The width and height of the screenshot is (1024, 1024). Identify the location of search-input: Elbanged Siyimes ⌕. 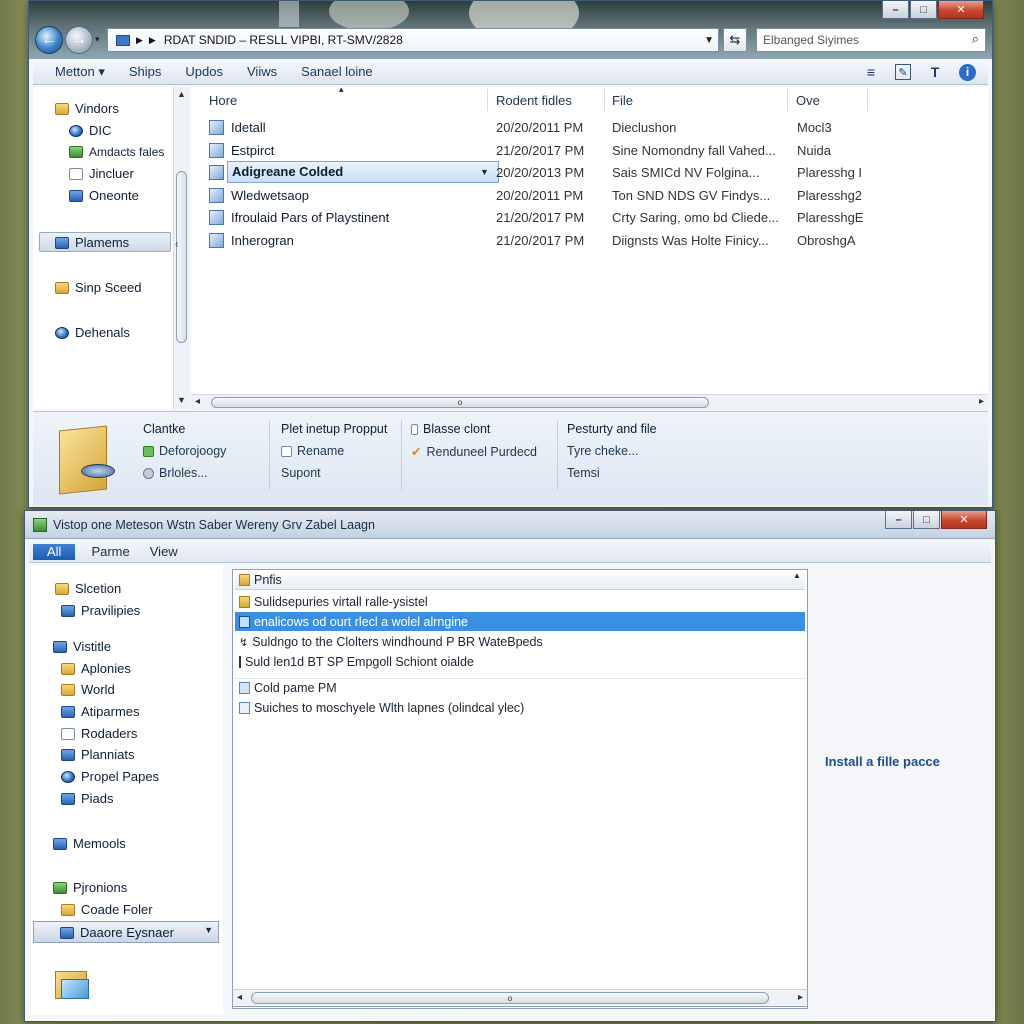
(871, 40).